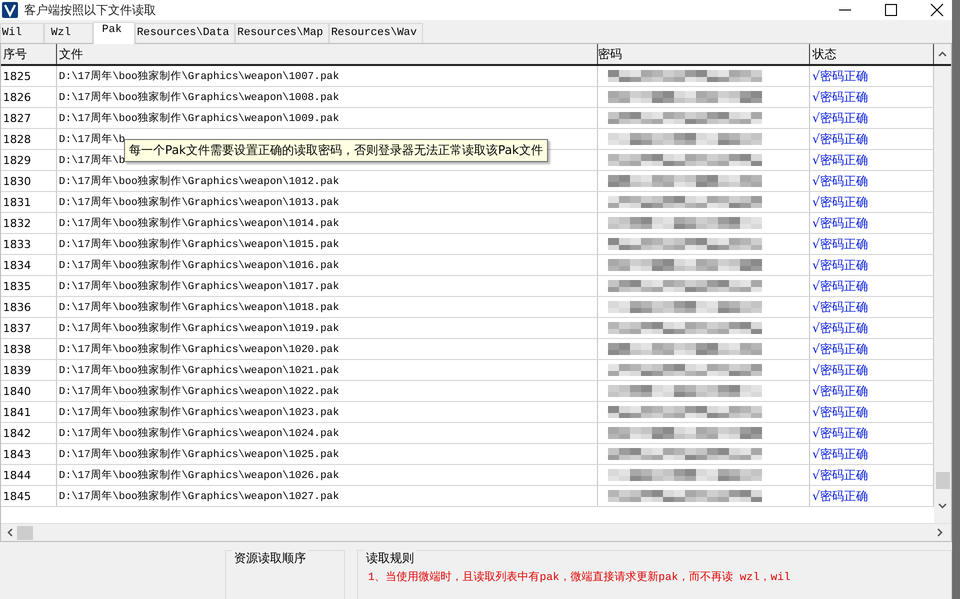 Image resolution: width=960 pixels, height=599 pixels. Describe the element at coordinates (29, 244) in the screenshot. I see `table-cell: 1833` at that location.